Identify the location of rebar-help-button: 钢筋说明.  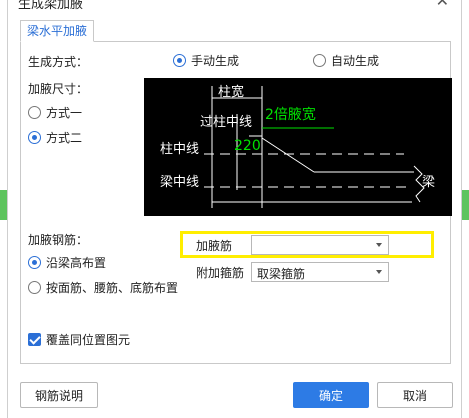
(59, 395).